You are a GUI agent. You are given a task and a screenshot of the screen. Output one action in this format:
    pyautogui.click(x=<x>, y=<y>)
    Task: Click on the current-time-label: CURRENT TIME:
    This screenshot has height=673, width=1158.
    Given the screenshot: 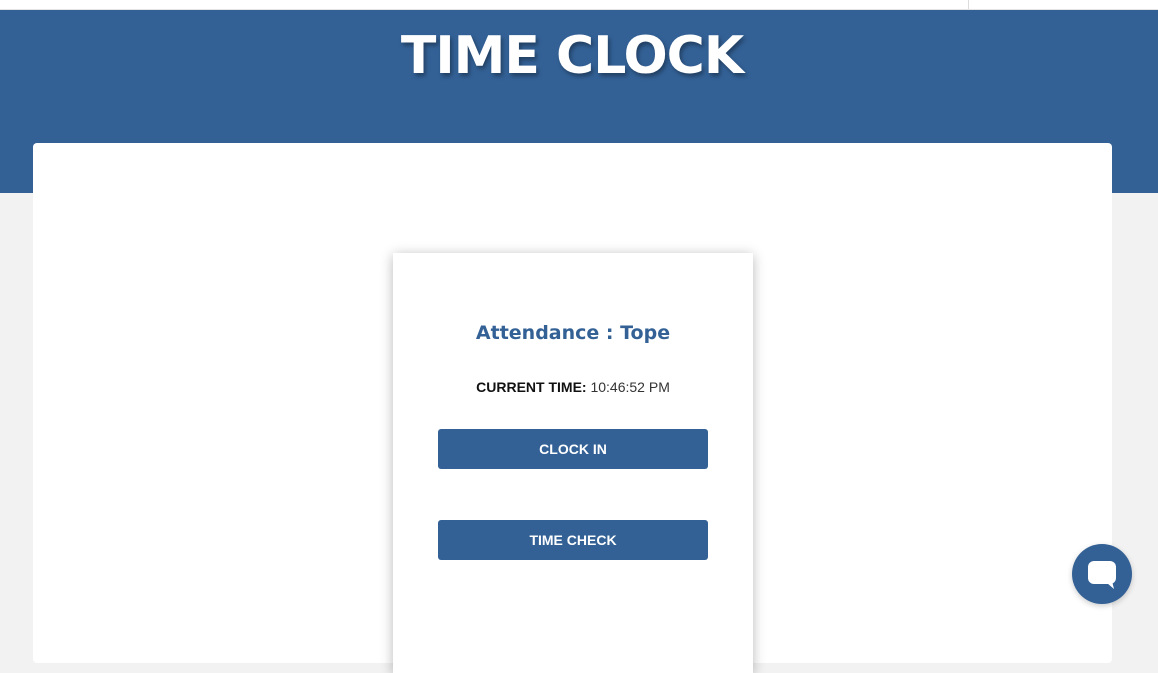 What is the action you would take?
    pyautogui.click(x=531, y=387)
    